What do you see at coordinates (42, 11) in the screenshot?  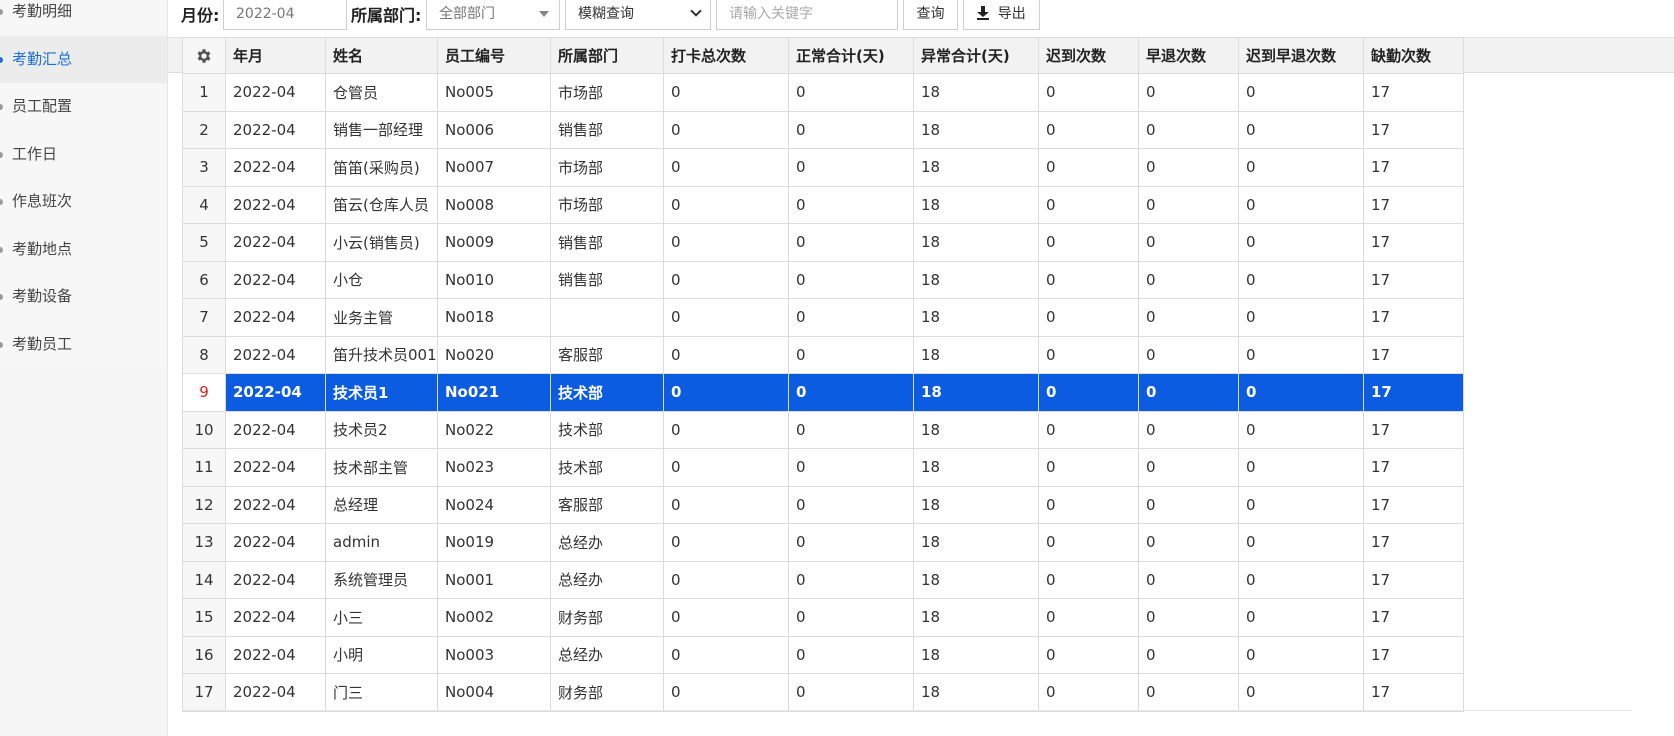 I see `sidebar-item-label: 考勤明细` at bounding box center [42, 11].